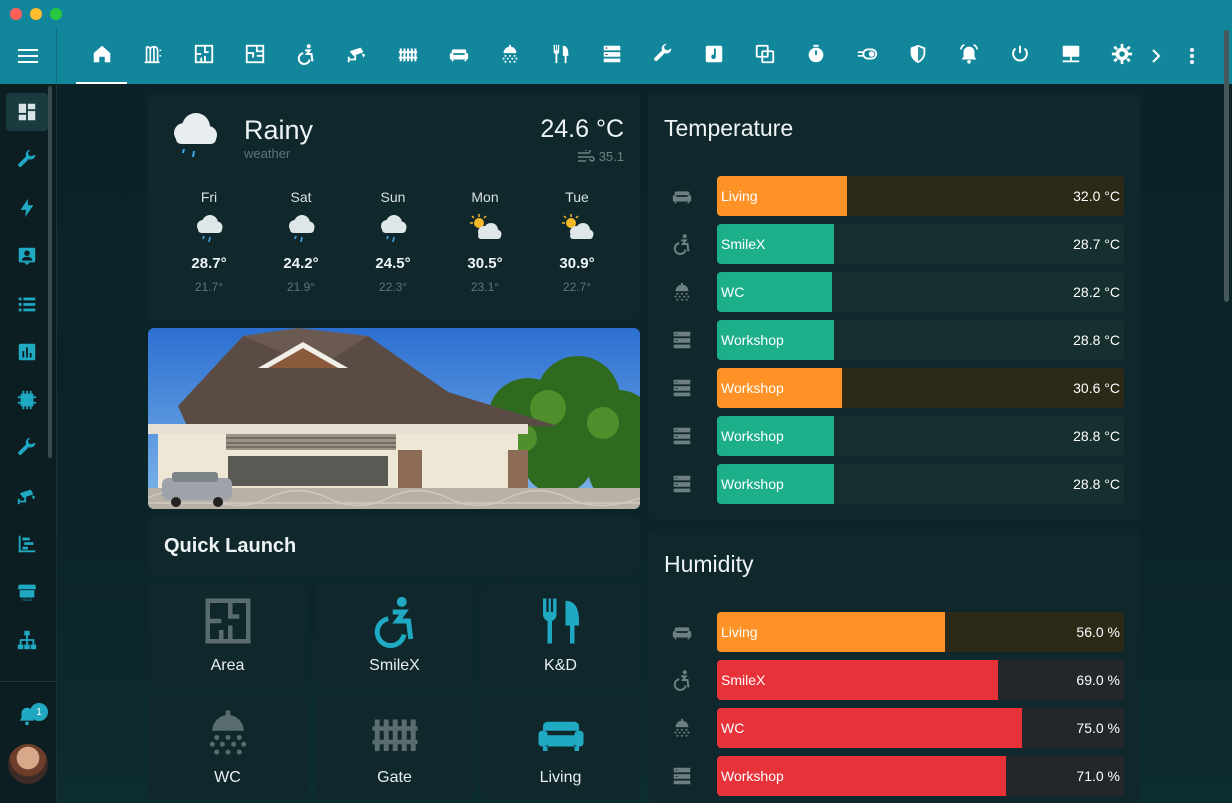  I want to click on tab-server, so click(611, 56).